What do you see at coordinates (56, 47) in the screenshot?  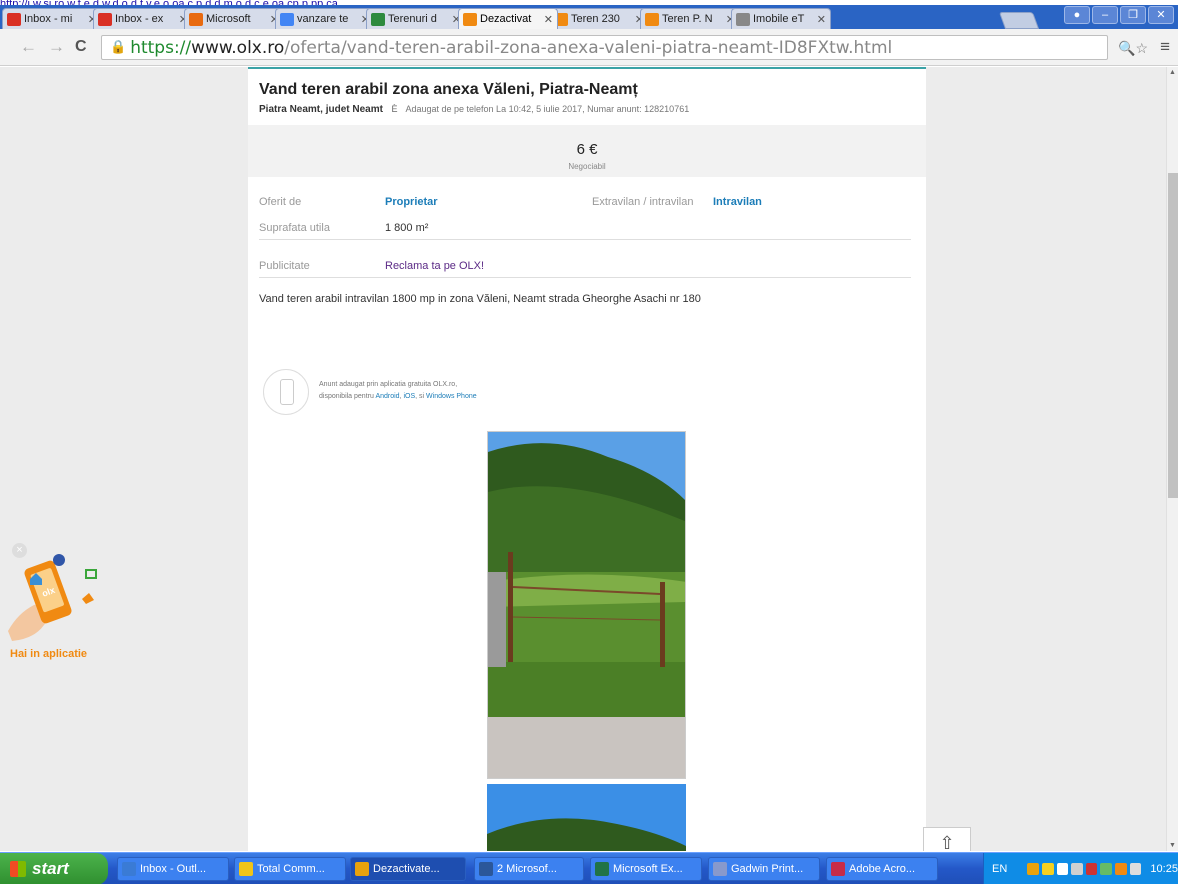 I see `forward-icon: →` at bounding box center [56, 47].